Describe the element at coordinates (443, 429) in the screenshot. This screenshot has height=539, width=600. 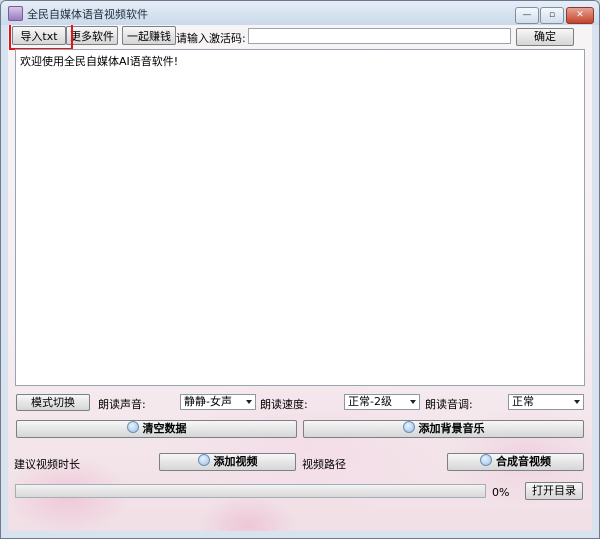
I see `add-bgm-button: 添加背景音乐` at that location.